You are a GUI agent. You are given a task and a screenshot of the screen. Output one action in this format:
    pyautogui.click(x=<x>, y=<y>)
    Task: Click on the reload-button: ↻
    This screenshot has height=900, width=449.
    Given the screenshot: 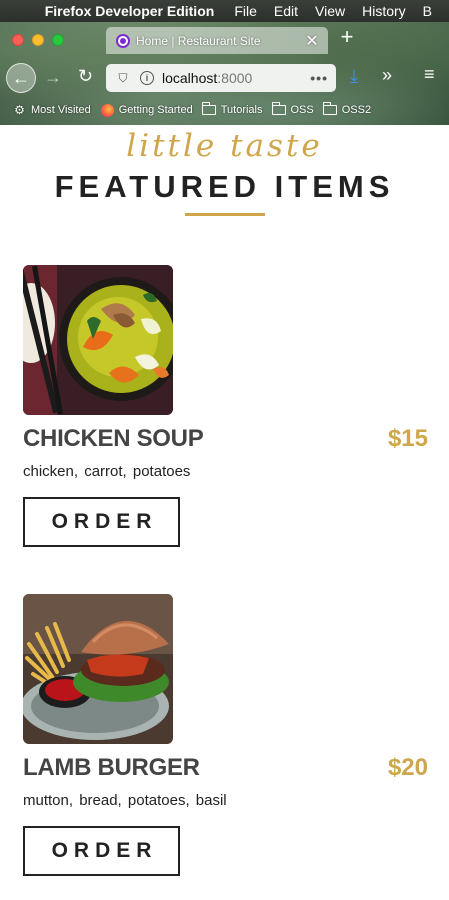 What is the action you would take?
    pyautogui.click(x=85, y=76)
    